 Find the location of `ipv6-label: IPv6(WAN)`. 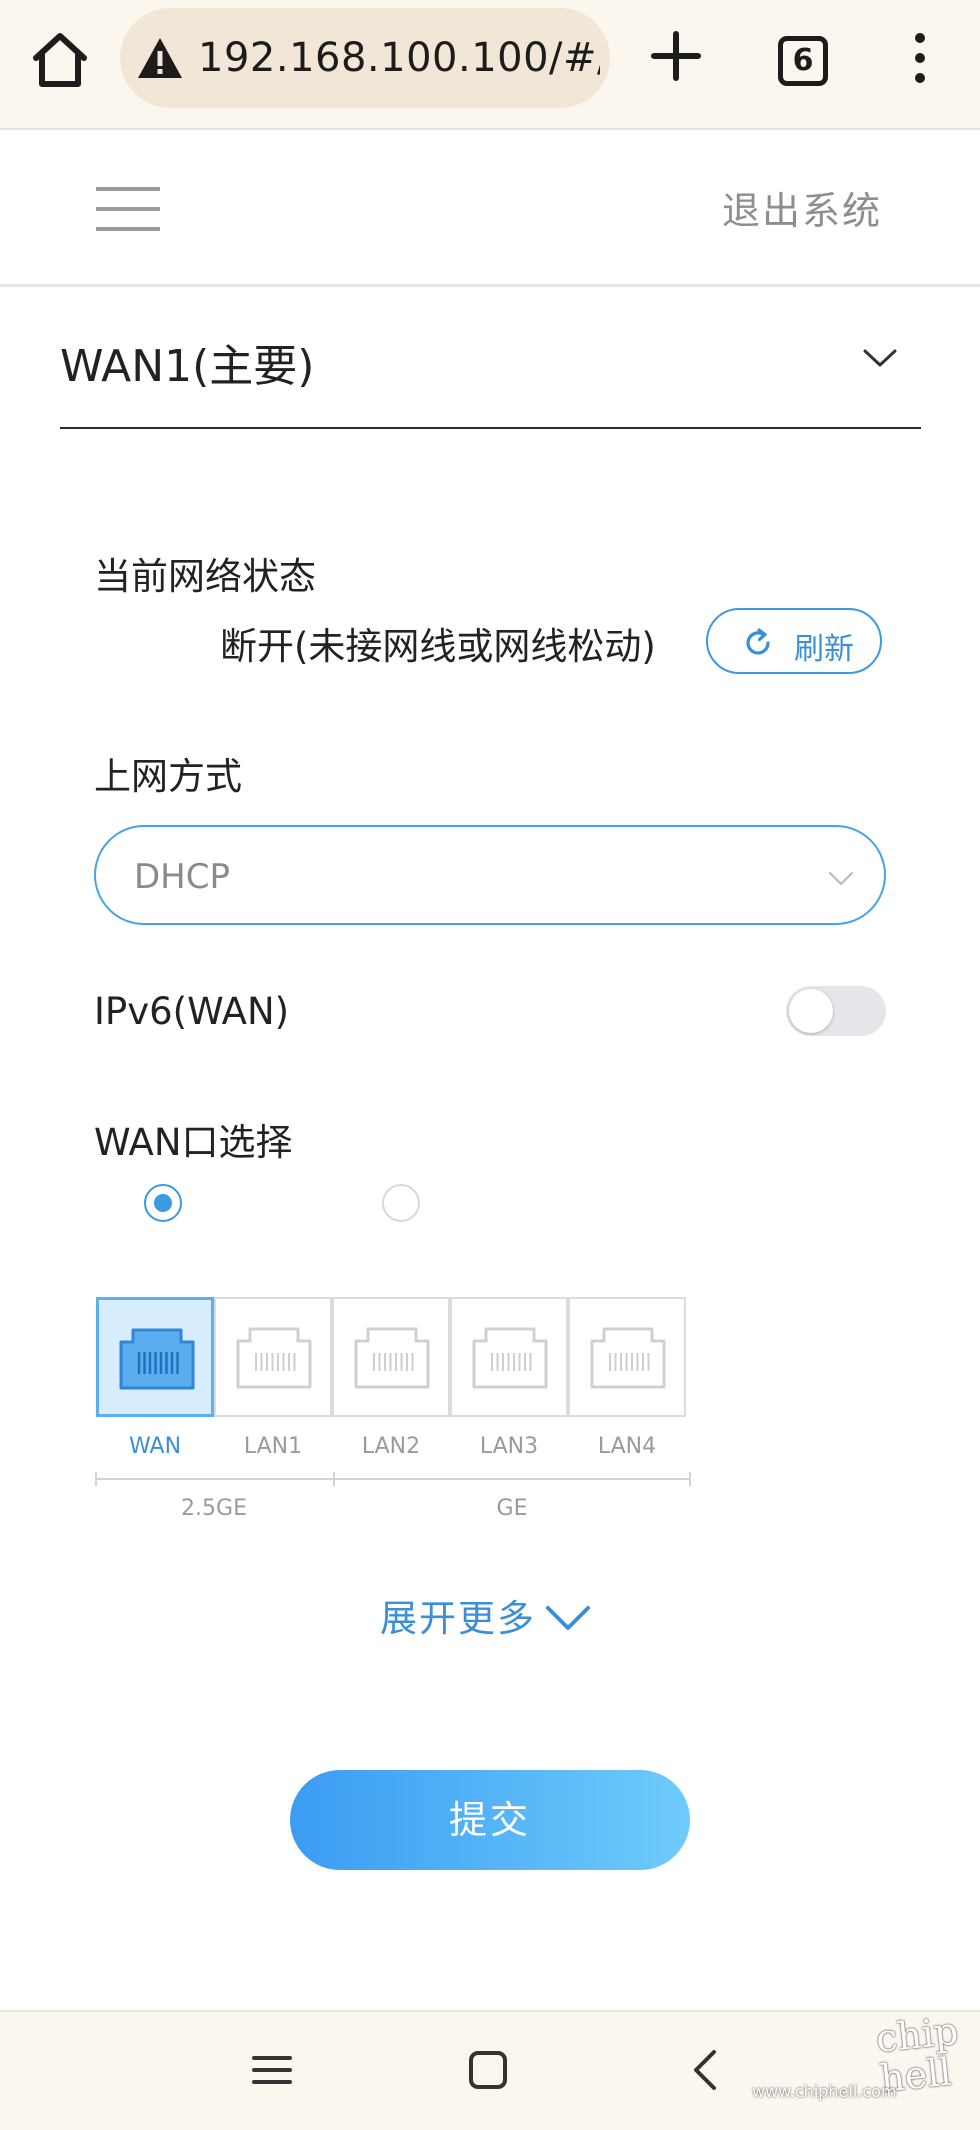

ipv6-label: IPv6(WAN) is located at coordinates (192, 1011).